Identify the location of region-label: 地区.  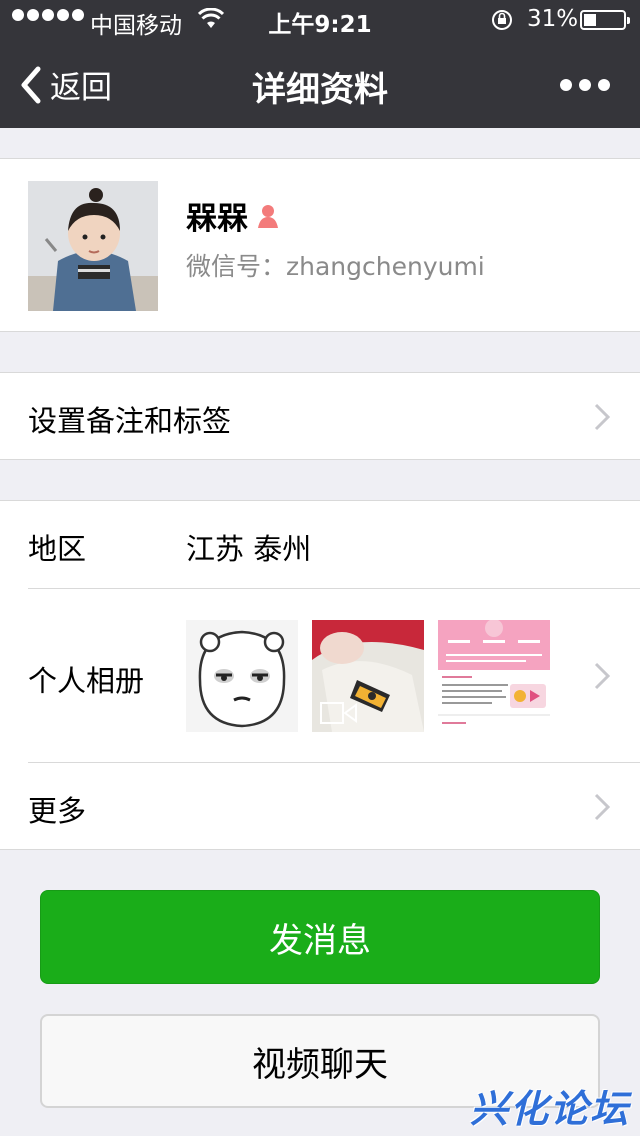
(57, 549).